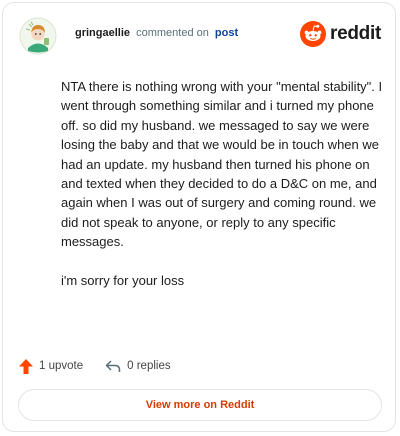 Image resolution: width=400 pixels, height=436 pixels. Describe the element at coordinates (172, 33) in the screenshot. I see `commented-on-text: commented on` at that location.